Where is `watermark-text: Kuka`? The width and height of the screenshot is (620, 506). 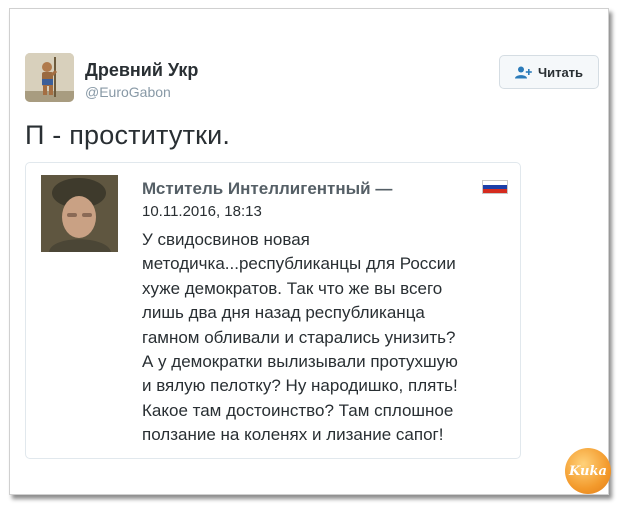
watermark-text: Kuka is located at coordinates (588, 471).